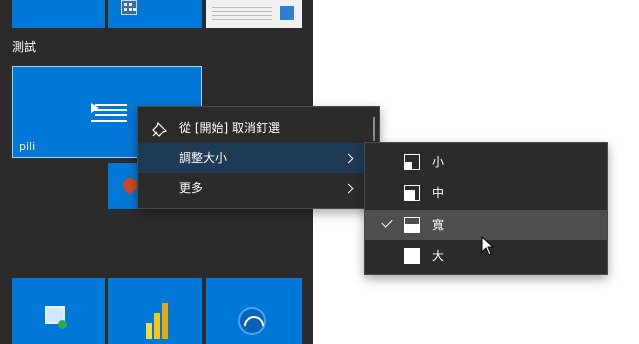 This screenshot has height=344, width=639. I want to click on unpin-icon, so click(160, 129).